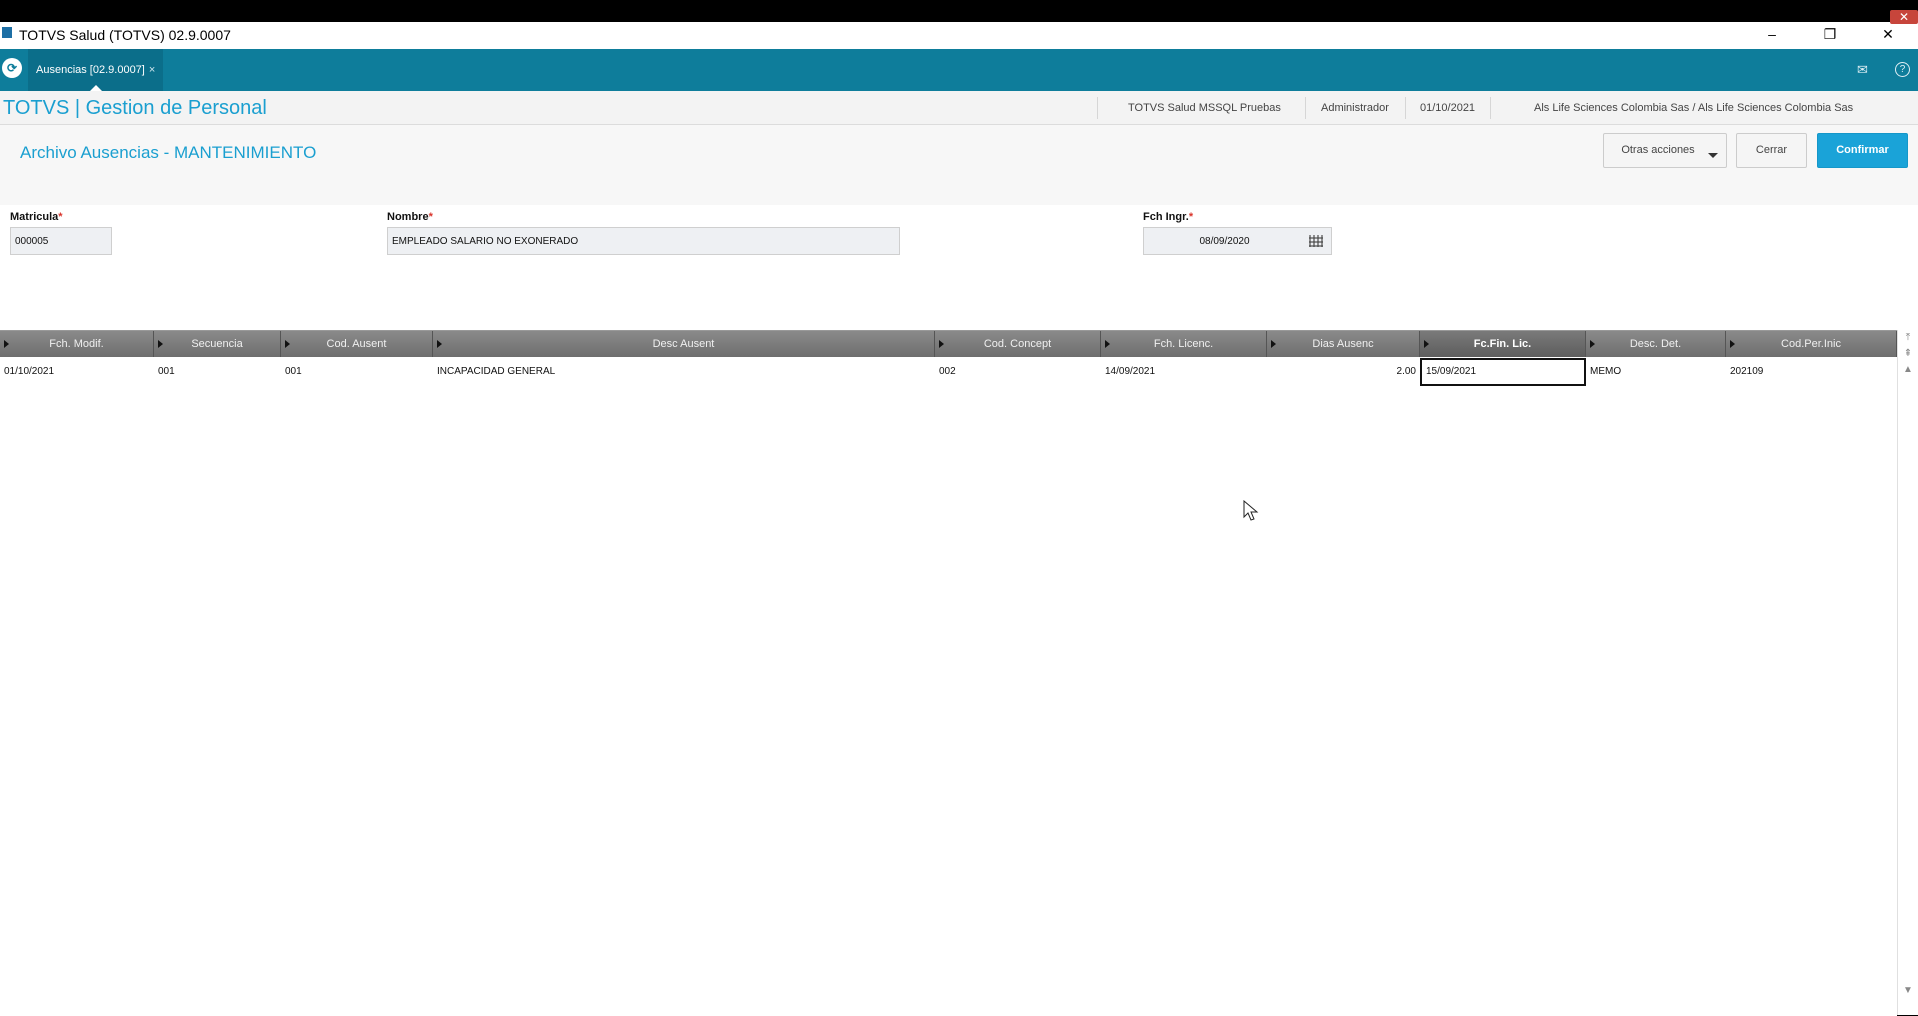 This screenshot has width=1918, height=1016. What do you see at coordinates (1204, 108) in the screenshot?
I see `environment-label: TOTVS Salud MSSQL Pruebas` at bounding box center [1204, 108].